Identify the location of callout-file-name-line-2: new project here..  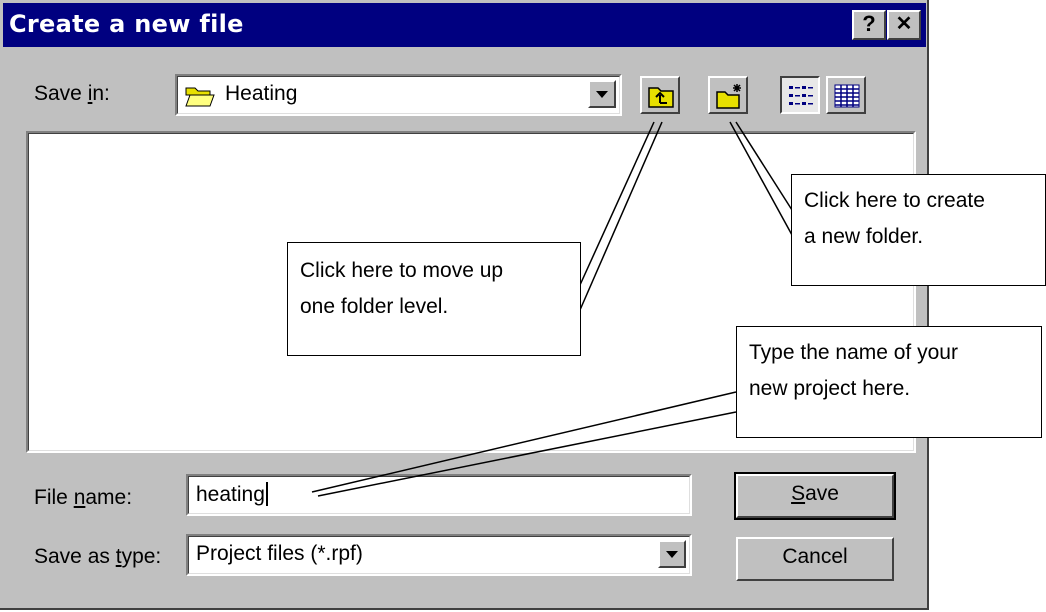
(830, 388).